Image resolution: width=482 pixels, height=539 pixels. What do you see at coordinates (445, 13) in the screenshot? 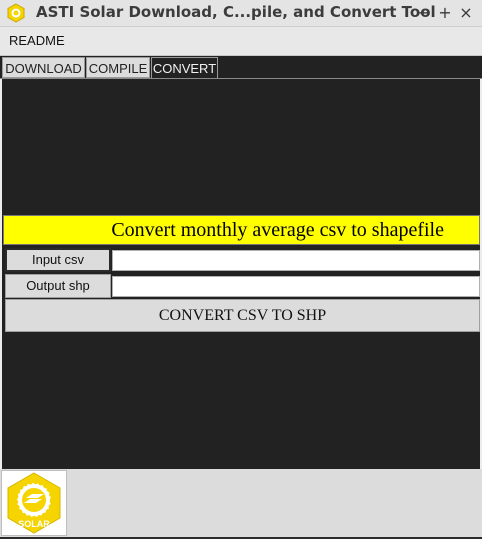
I see `maximize-button: +` at bounding box center [445, 13].